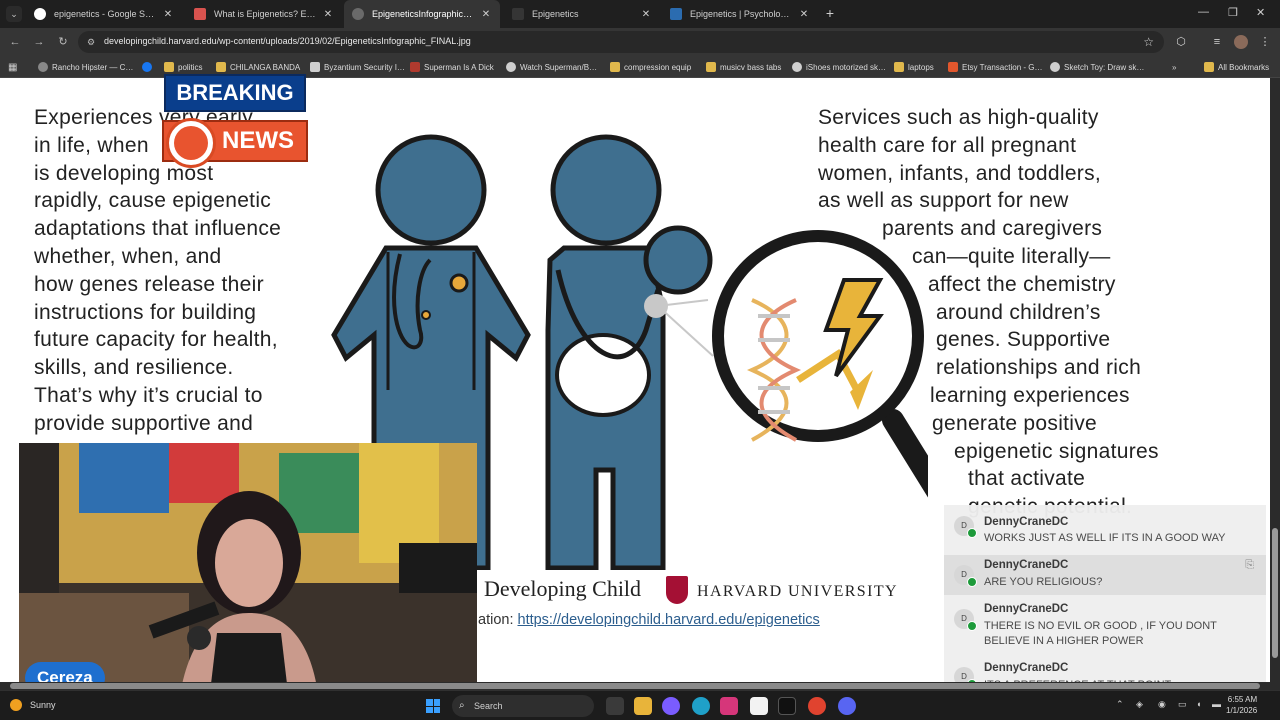  I want to click on more-bookmarks-icon: », so click(1174, 67).